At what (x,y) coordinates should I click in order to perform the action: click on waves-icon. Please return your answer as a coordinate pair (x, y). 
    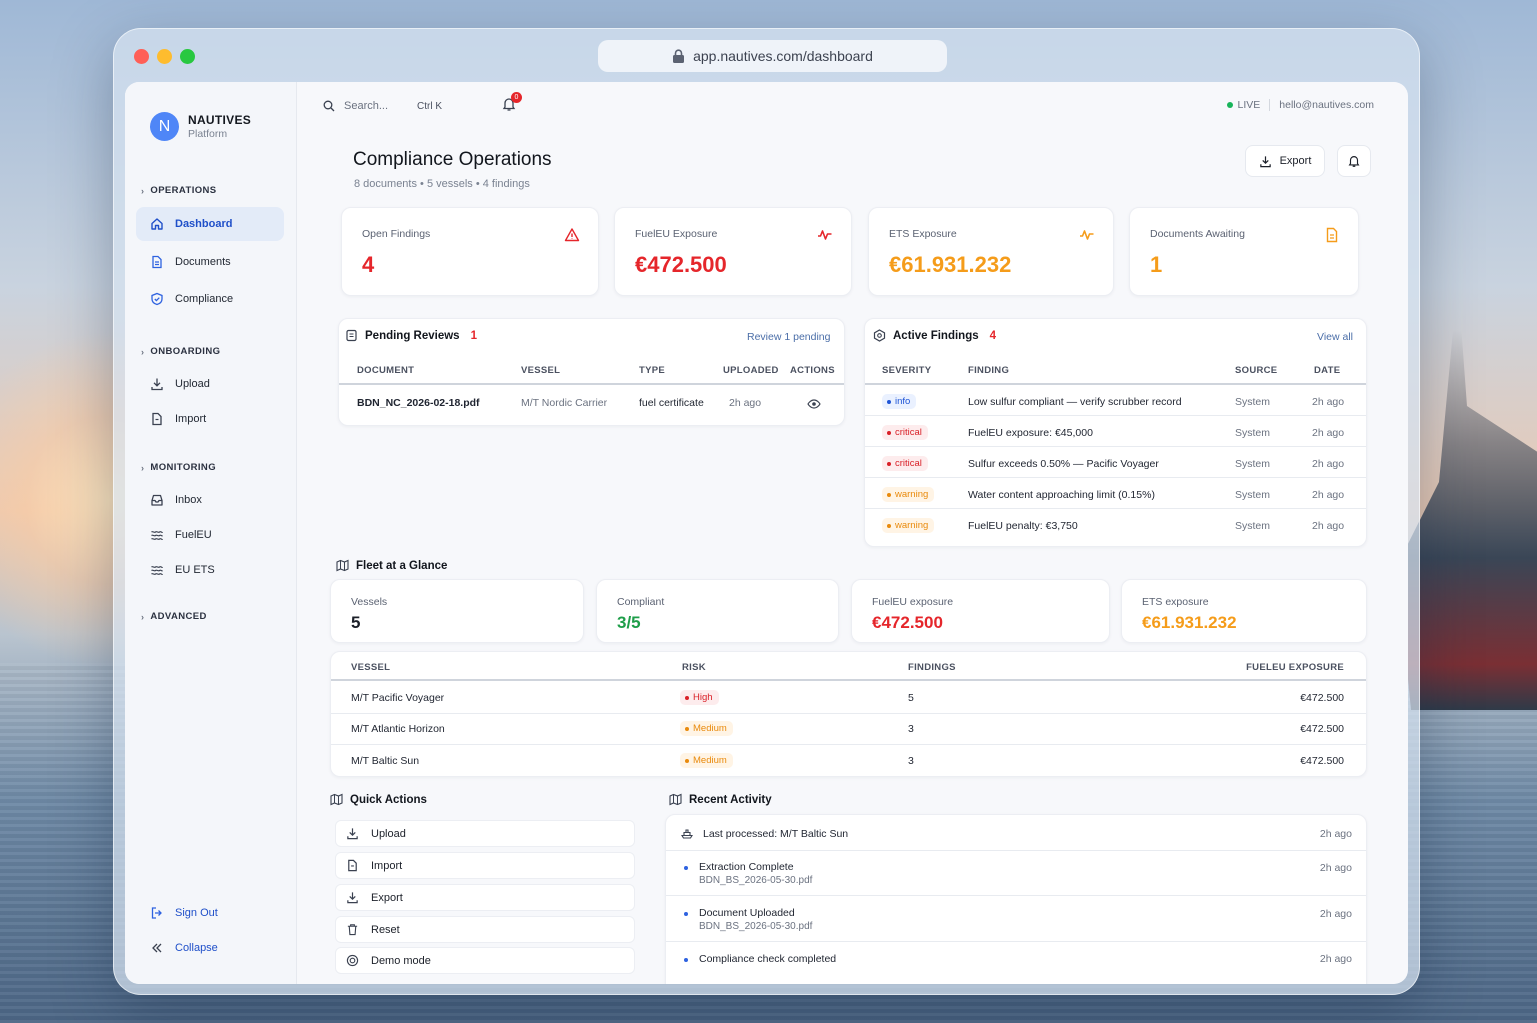
    Looking at the image, I should click on (157, 535).